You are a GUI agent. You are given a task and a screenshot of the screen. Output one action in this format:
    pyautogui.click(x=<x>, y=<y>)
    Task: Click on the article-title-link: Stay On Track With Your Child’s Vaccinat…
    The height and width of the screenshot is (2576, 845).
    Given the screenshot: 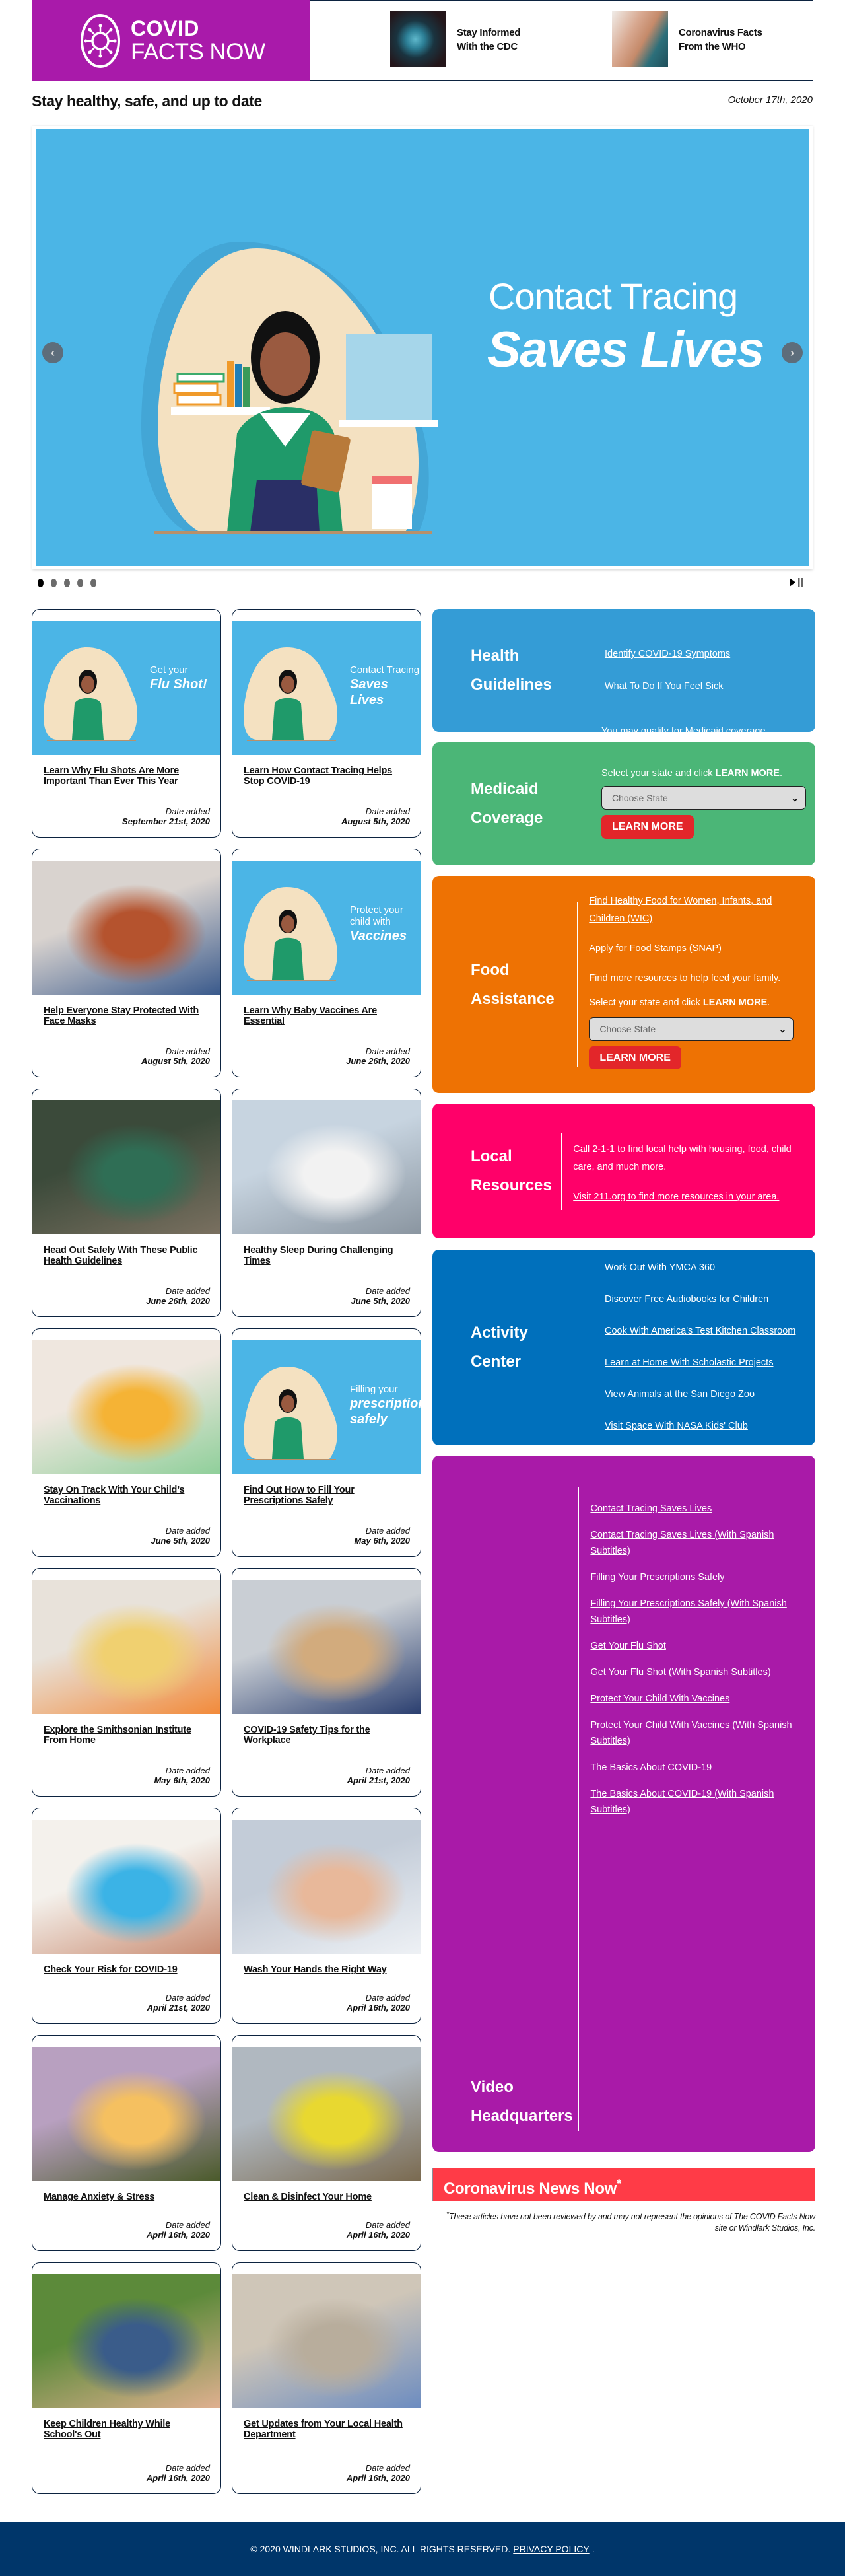 What is the action you would take?
    pyautogui.click(x=126, y=1495)
    